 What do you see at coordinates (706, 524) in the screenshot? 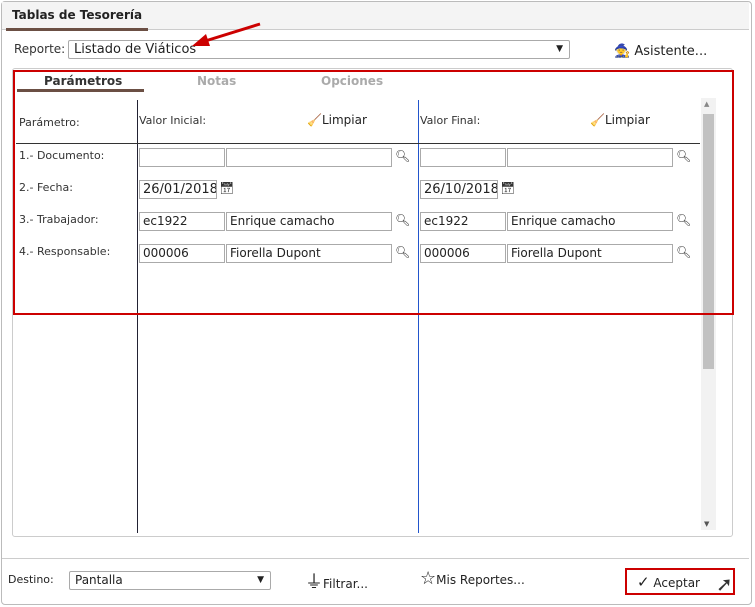
I see `scroll-down-icon: ▼` at bounding box center [706, 524].